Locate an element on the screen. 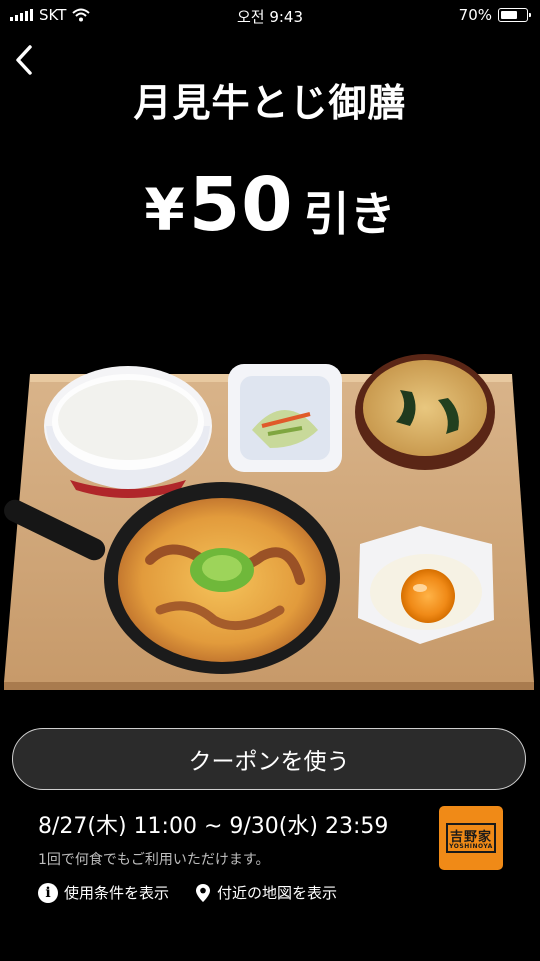 This screenshot has height=961, width=540. info-icon: i is located at coordinates (48, 892).